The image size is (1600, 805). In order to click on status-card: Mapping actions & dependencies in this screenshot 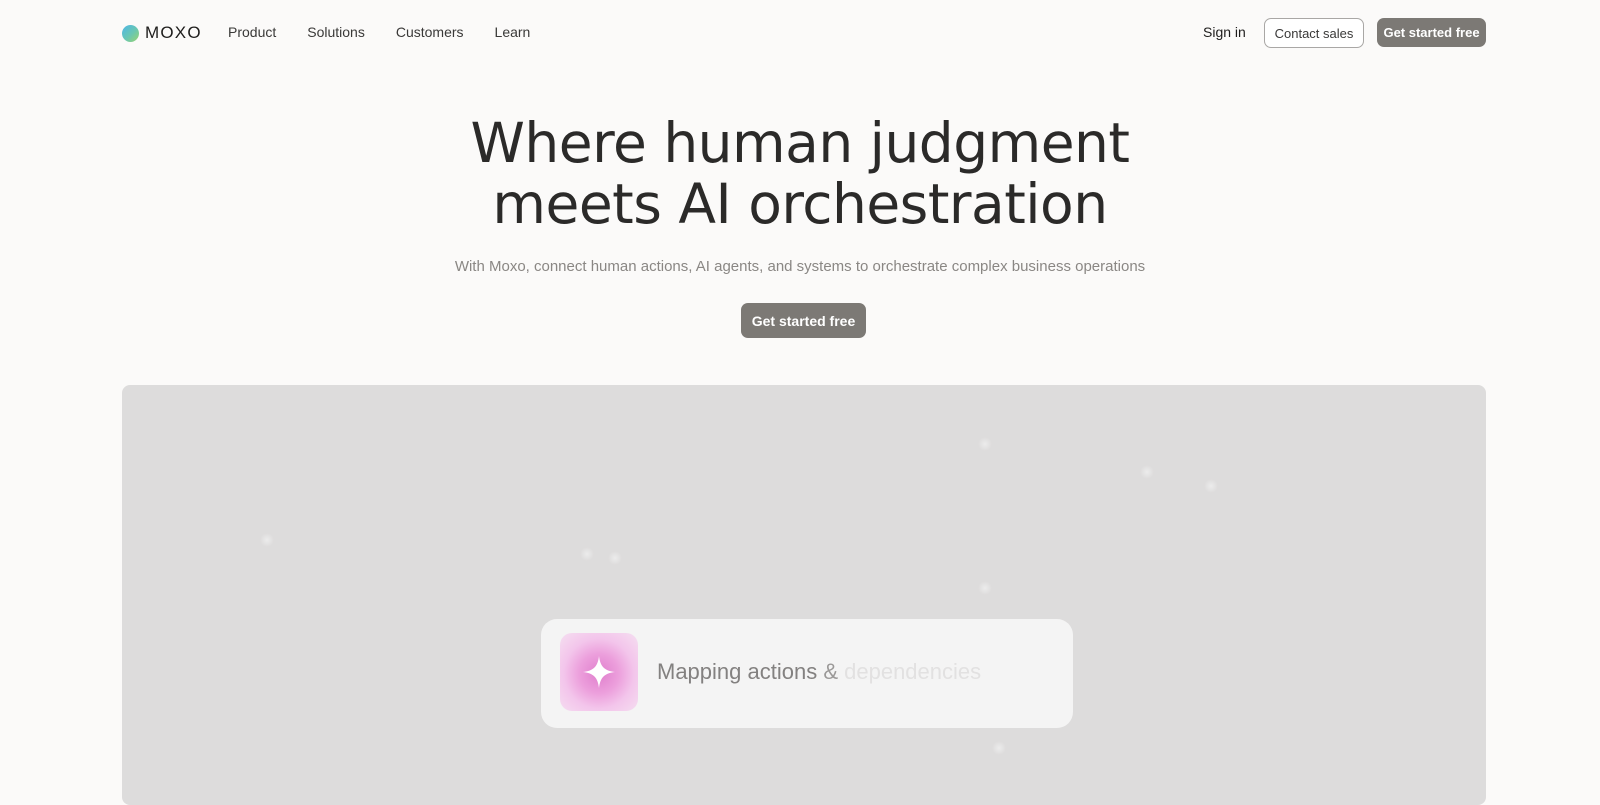, I will do `click(807, 673)`.